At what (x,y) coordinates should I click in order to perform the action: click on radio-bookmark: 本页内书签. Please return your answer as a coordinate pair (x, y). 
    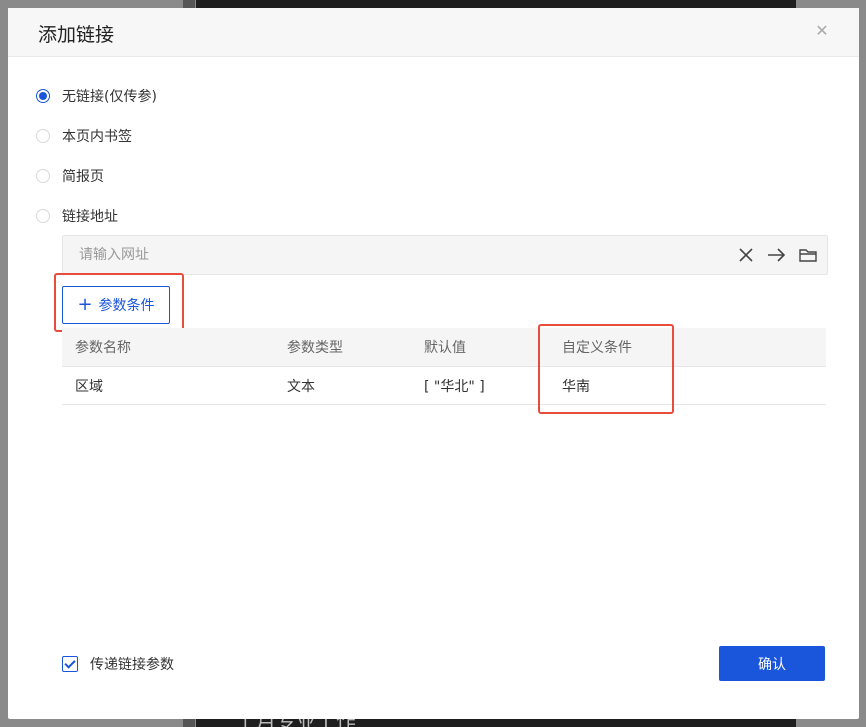
    Looking at the image, I should click on (84, 136).